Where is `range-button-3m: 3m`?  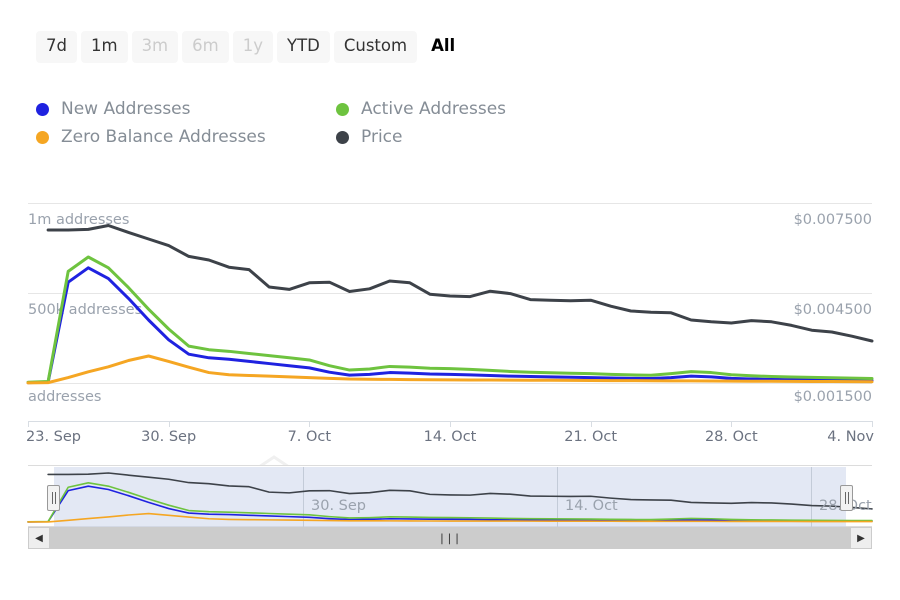
range-button-3m: 3m is located at coordinates (155, 47).